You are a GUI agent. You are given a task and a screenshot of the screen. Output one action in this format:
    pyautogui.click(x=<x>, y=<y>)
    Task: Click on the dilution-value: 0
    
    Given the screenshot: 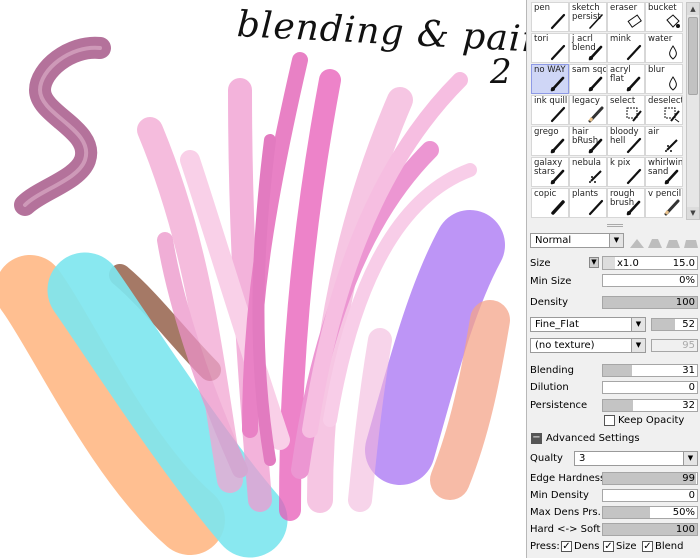 What is the action you would take?
    pyautogui.click(x=691, y=387)
    